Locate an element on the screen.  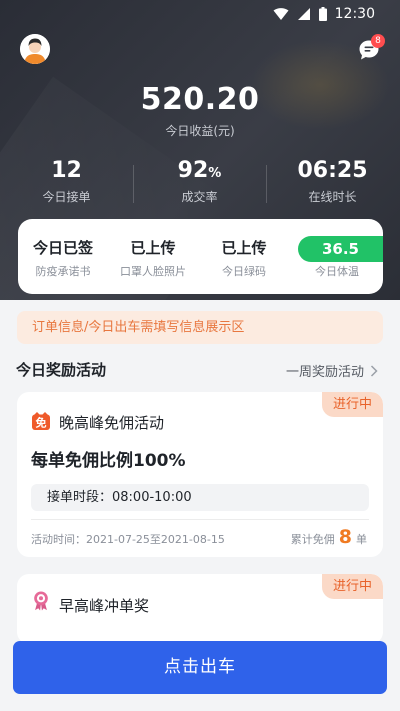
count-prefix: 累计免佣 is located at coordinates (312, 539).